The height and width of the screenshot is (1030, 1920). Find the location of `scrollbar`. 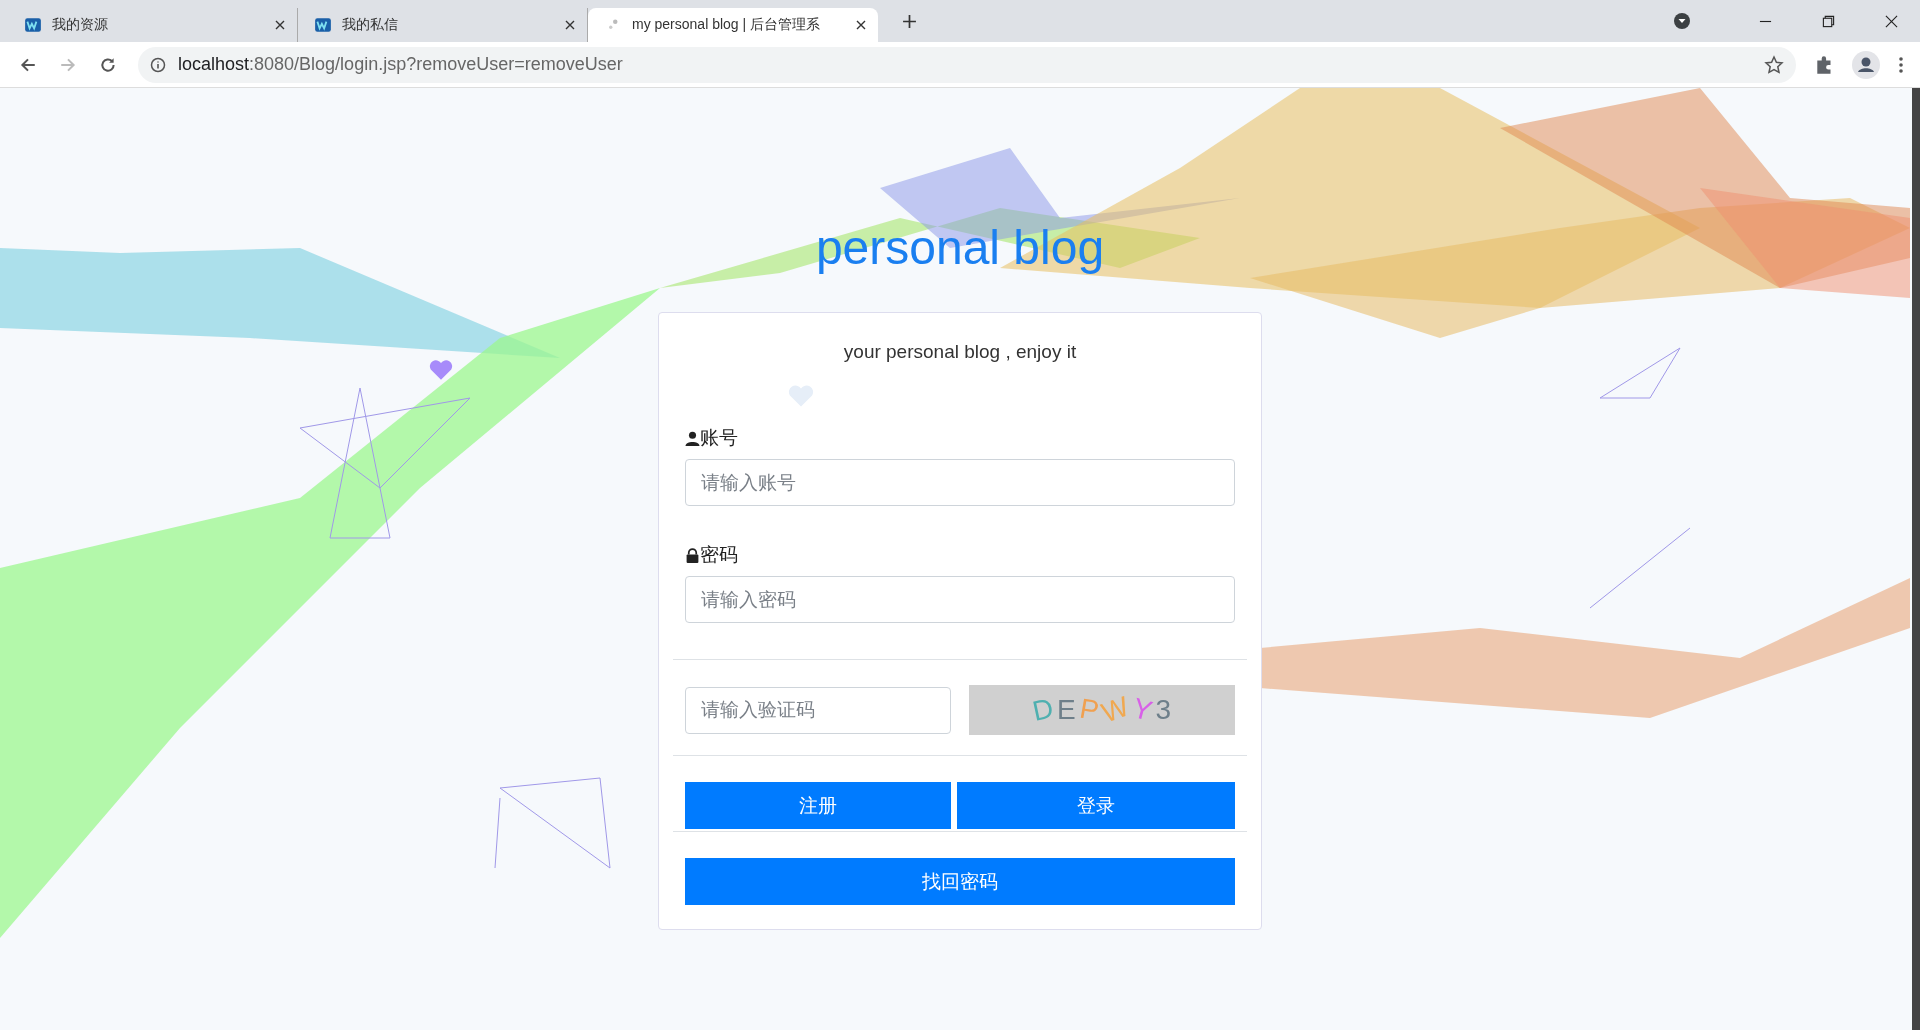

scrollbar is located at coordinates (1916, 559).